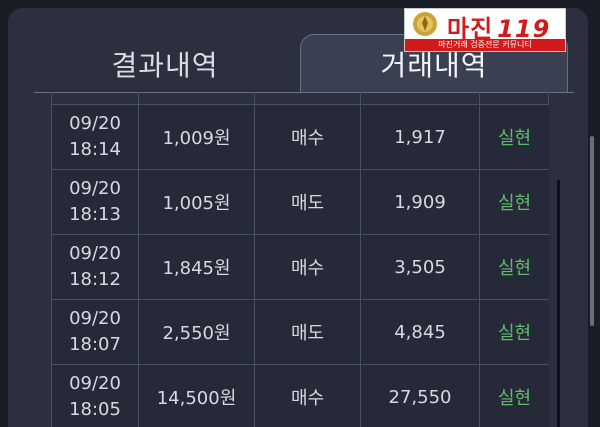 Image resolution: width=600 pixels, height=427 pixels. What do you see at coordinates (420, 202) in the screenshot?
I see `row-price: 1,909` at bounding box center [420, 202].